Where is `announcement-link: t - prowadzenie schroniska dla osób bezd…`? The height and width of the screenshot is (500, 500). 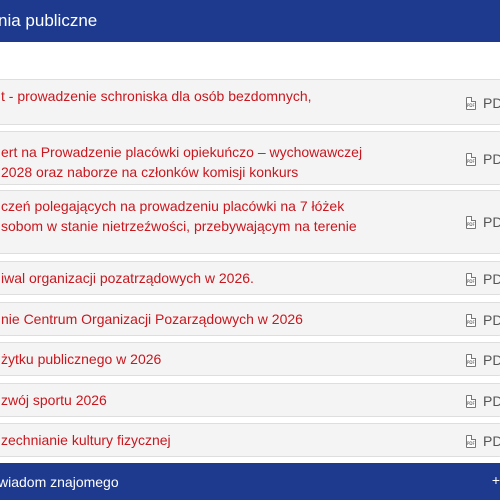 announcement-link: t - prowadzenie schroniska dla osób bezd… is located at coordinates (156, 96).